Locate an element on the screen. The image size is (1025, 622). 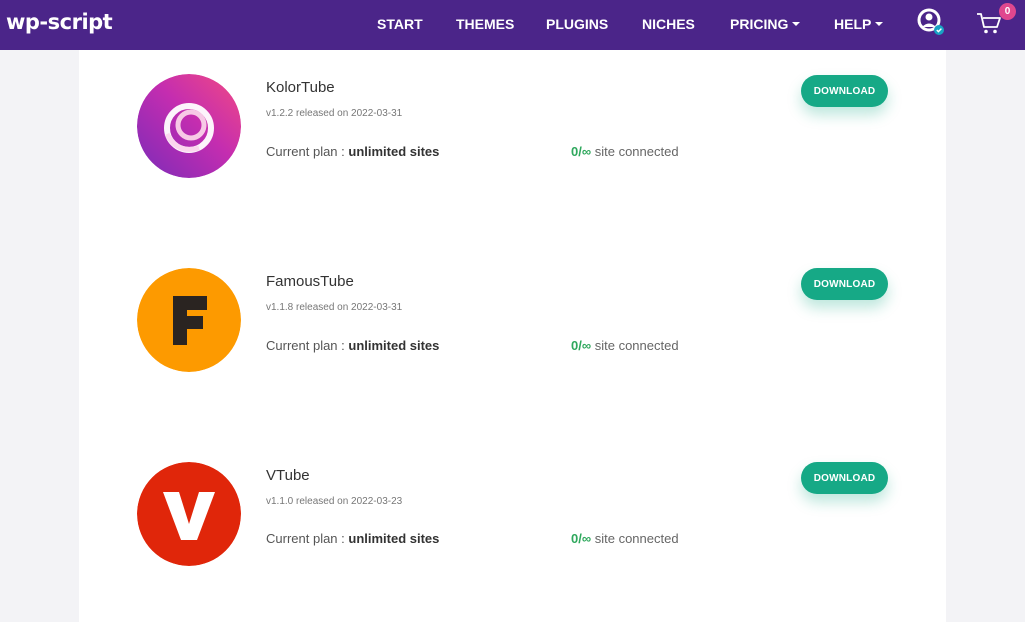
product-name: VTube is located at coordinates (288, 475).